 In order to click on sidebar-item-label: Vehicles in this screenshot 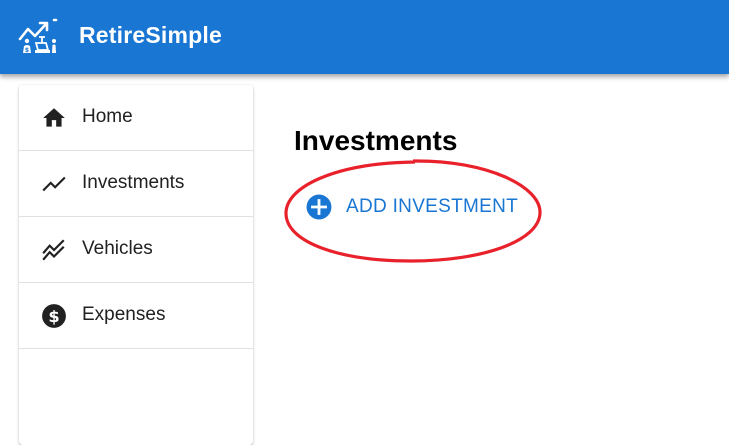, I will do `click(117, 248)`.